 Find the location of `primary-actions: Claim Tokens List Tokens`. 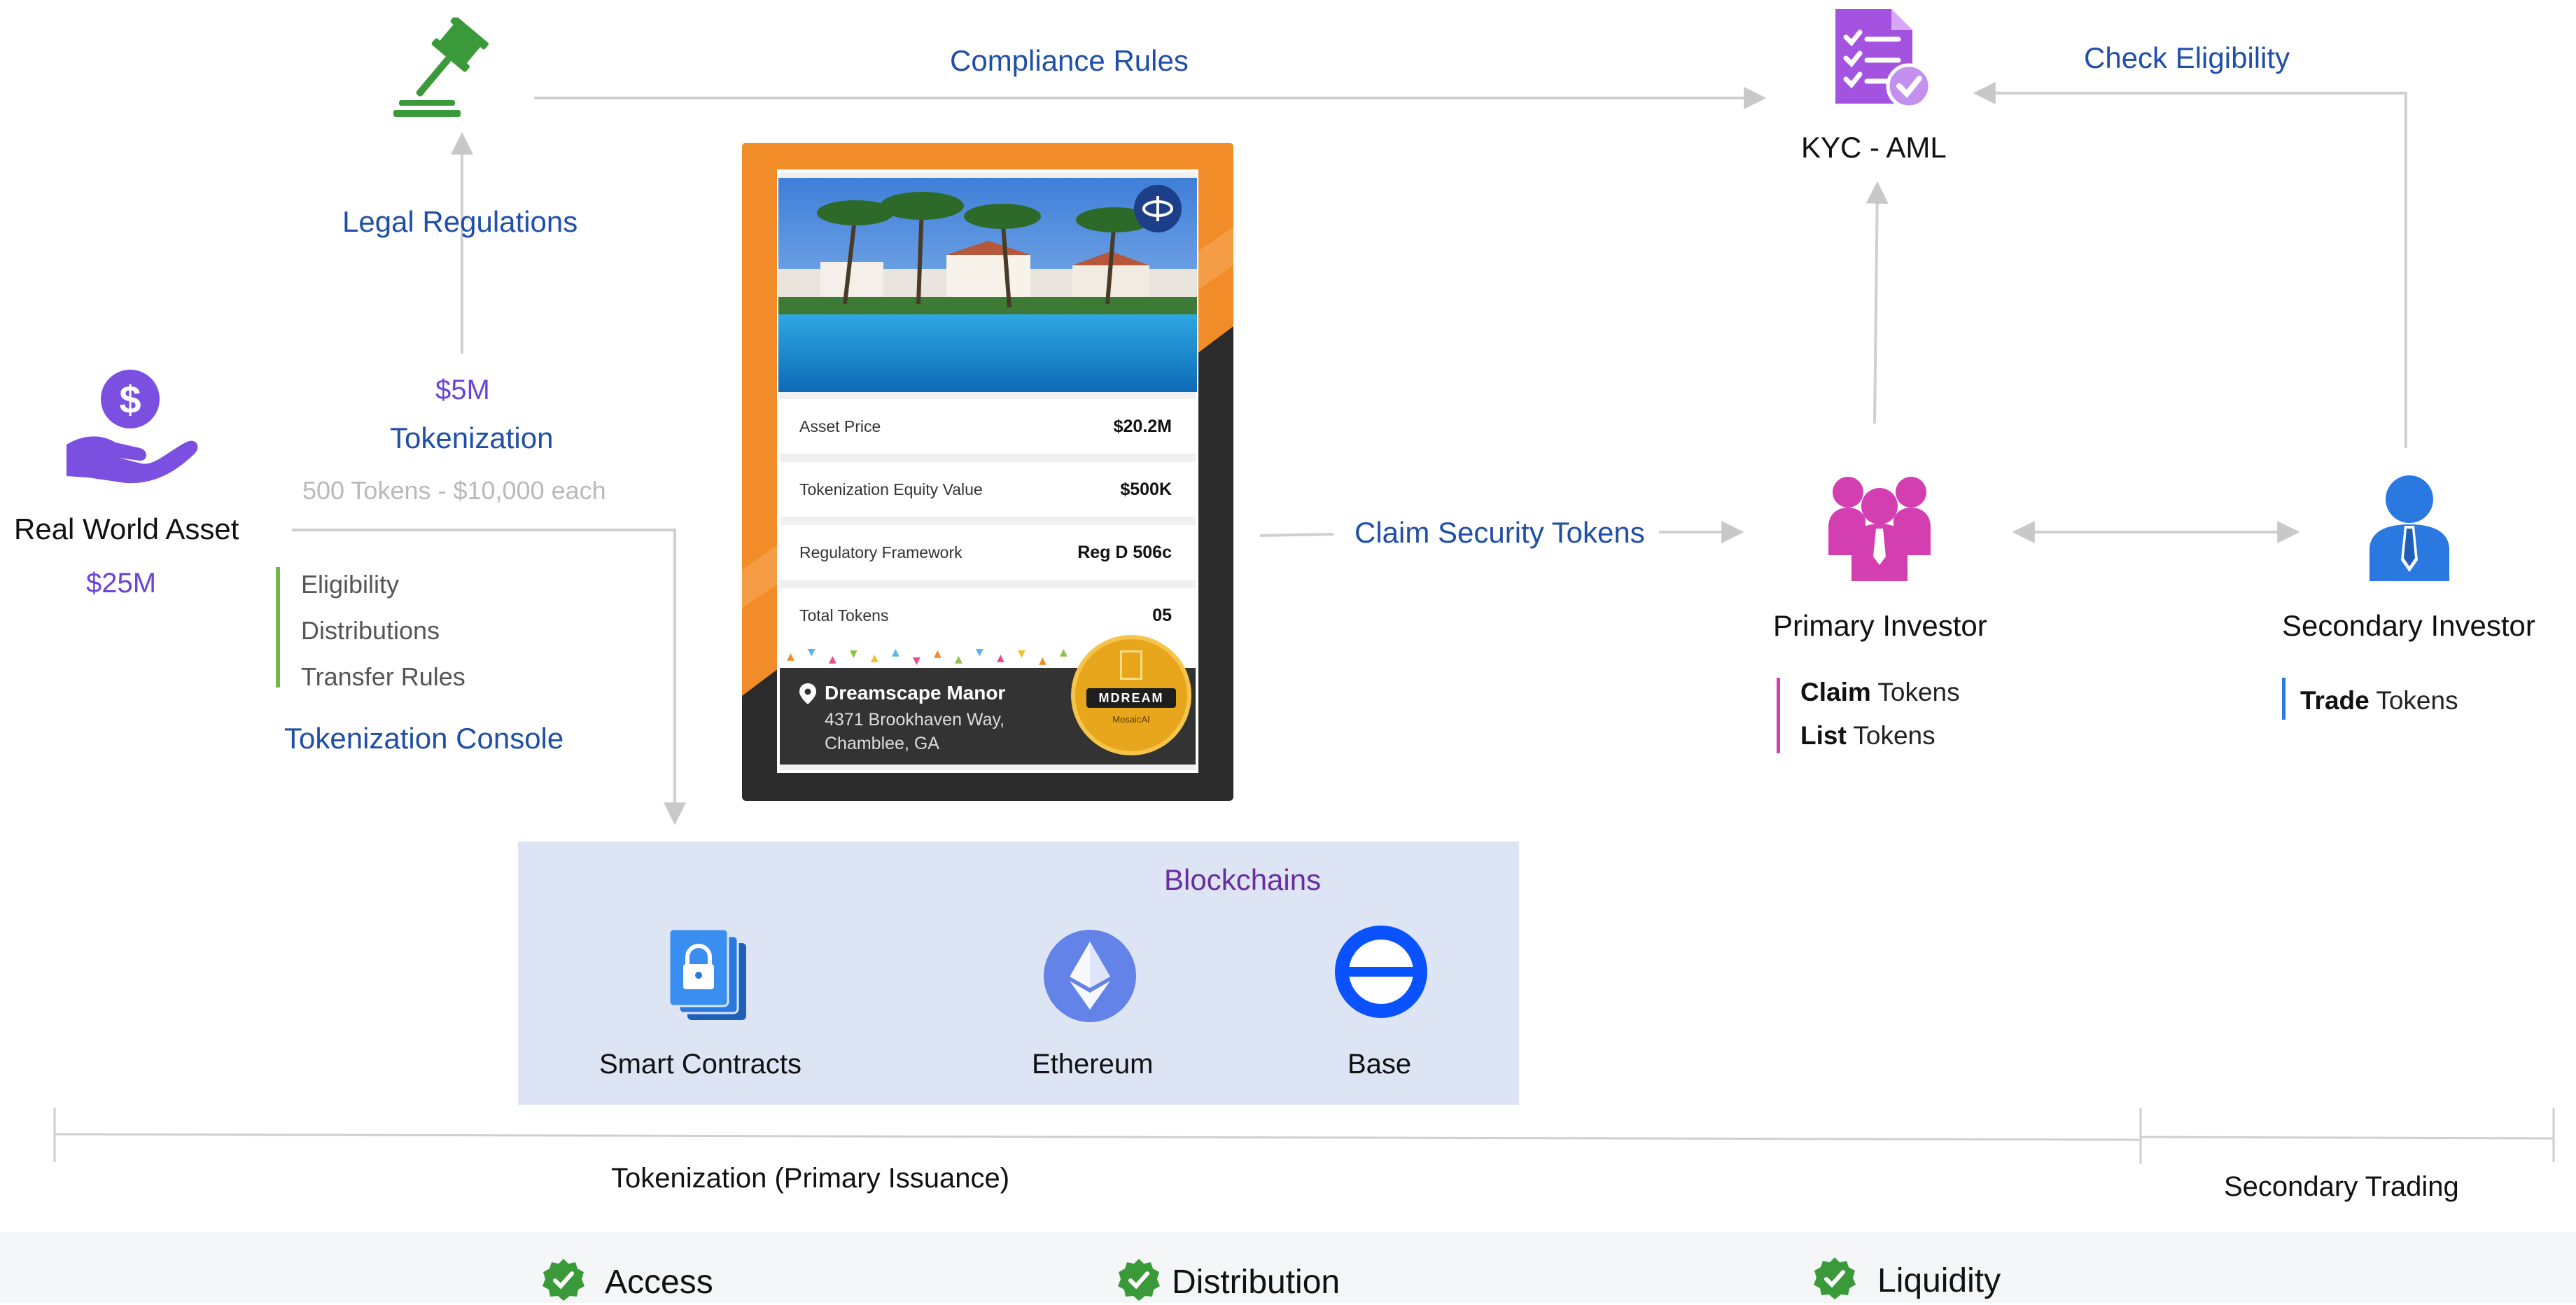

primary-actions: Claim Tokens List Tokens is located at coordinates (1880, 714).